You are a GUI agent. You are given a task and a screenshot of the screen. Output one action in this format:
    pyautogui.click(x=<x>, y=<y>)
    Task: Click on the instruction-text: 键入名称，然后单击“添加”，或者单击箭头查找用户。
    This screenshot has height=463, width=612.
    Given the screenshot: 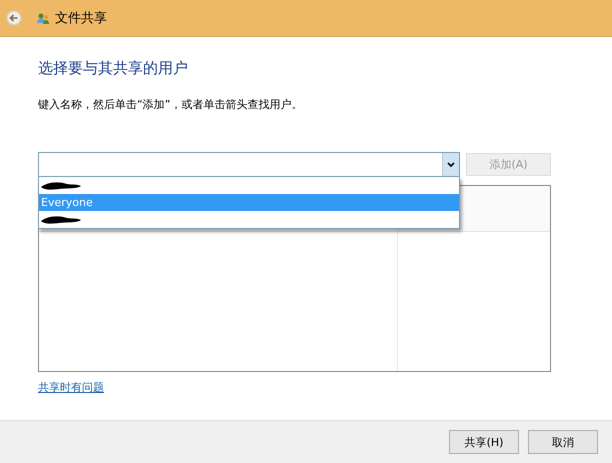 What is the action you would take?
    pyautogui.click(x=171, y=104)
    